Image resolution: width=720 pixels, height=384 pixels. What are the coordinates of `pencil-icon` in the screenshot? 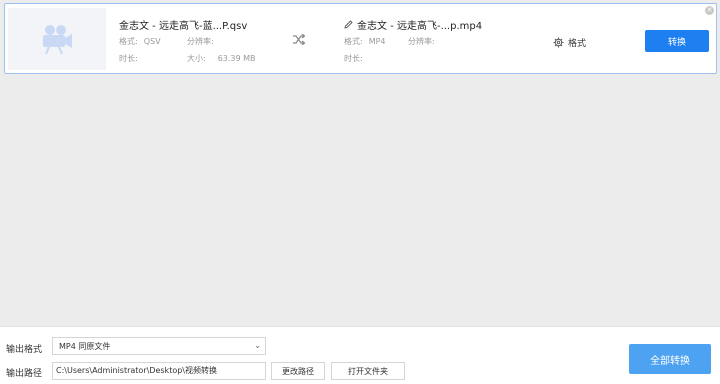 It's located at (348, 24).